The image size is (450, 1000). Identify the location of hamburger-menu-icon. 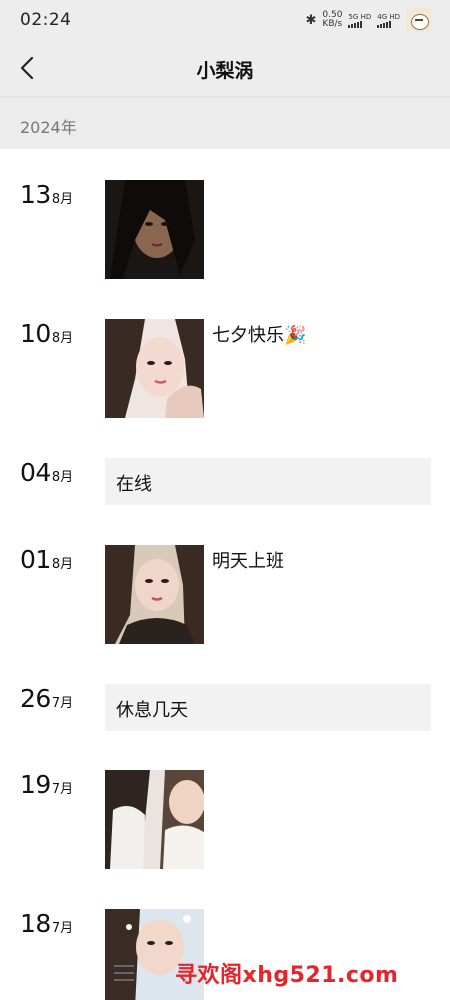
(124, 974).